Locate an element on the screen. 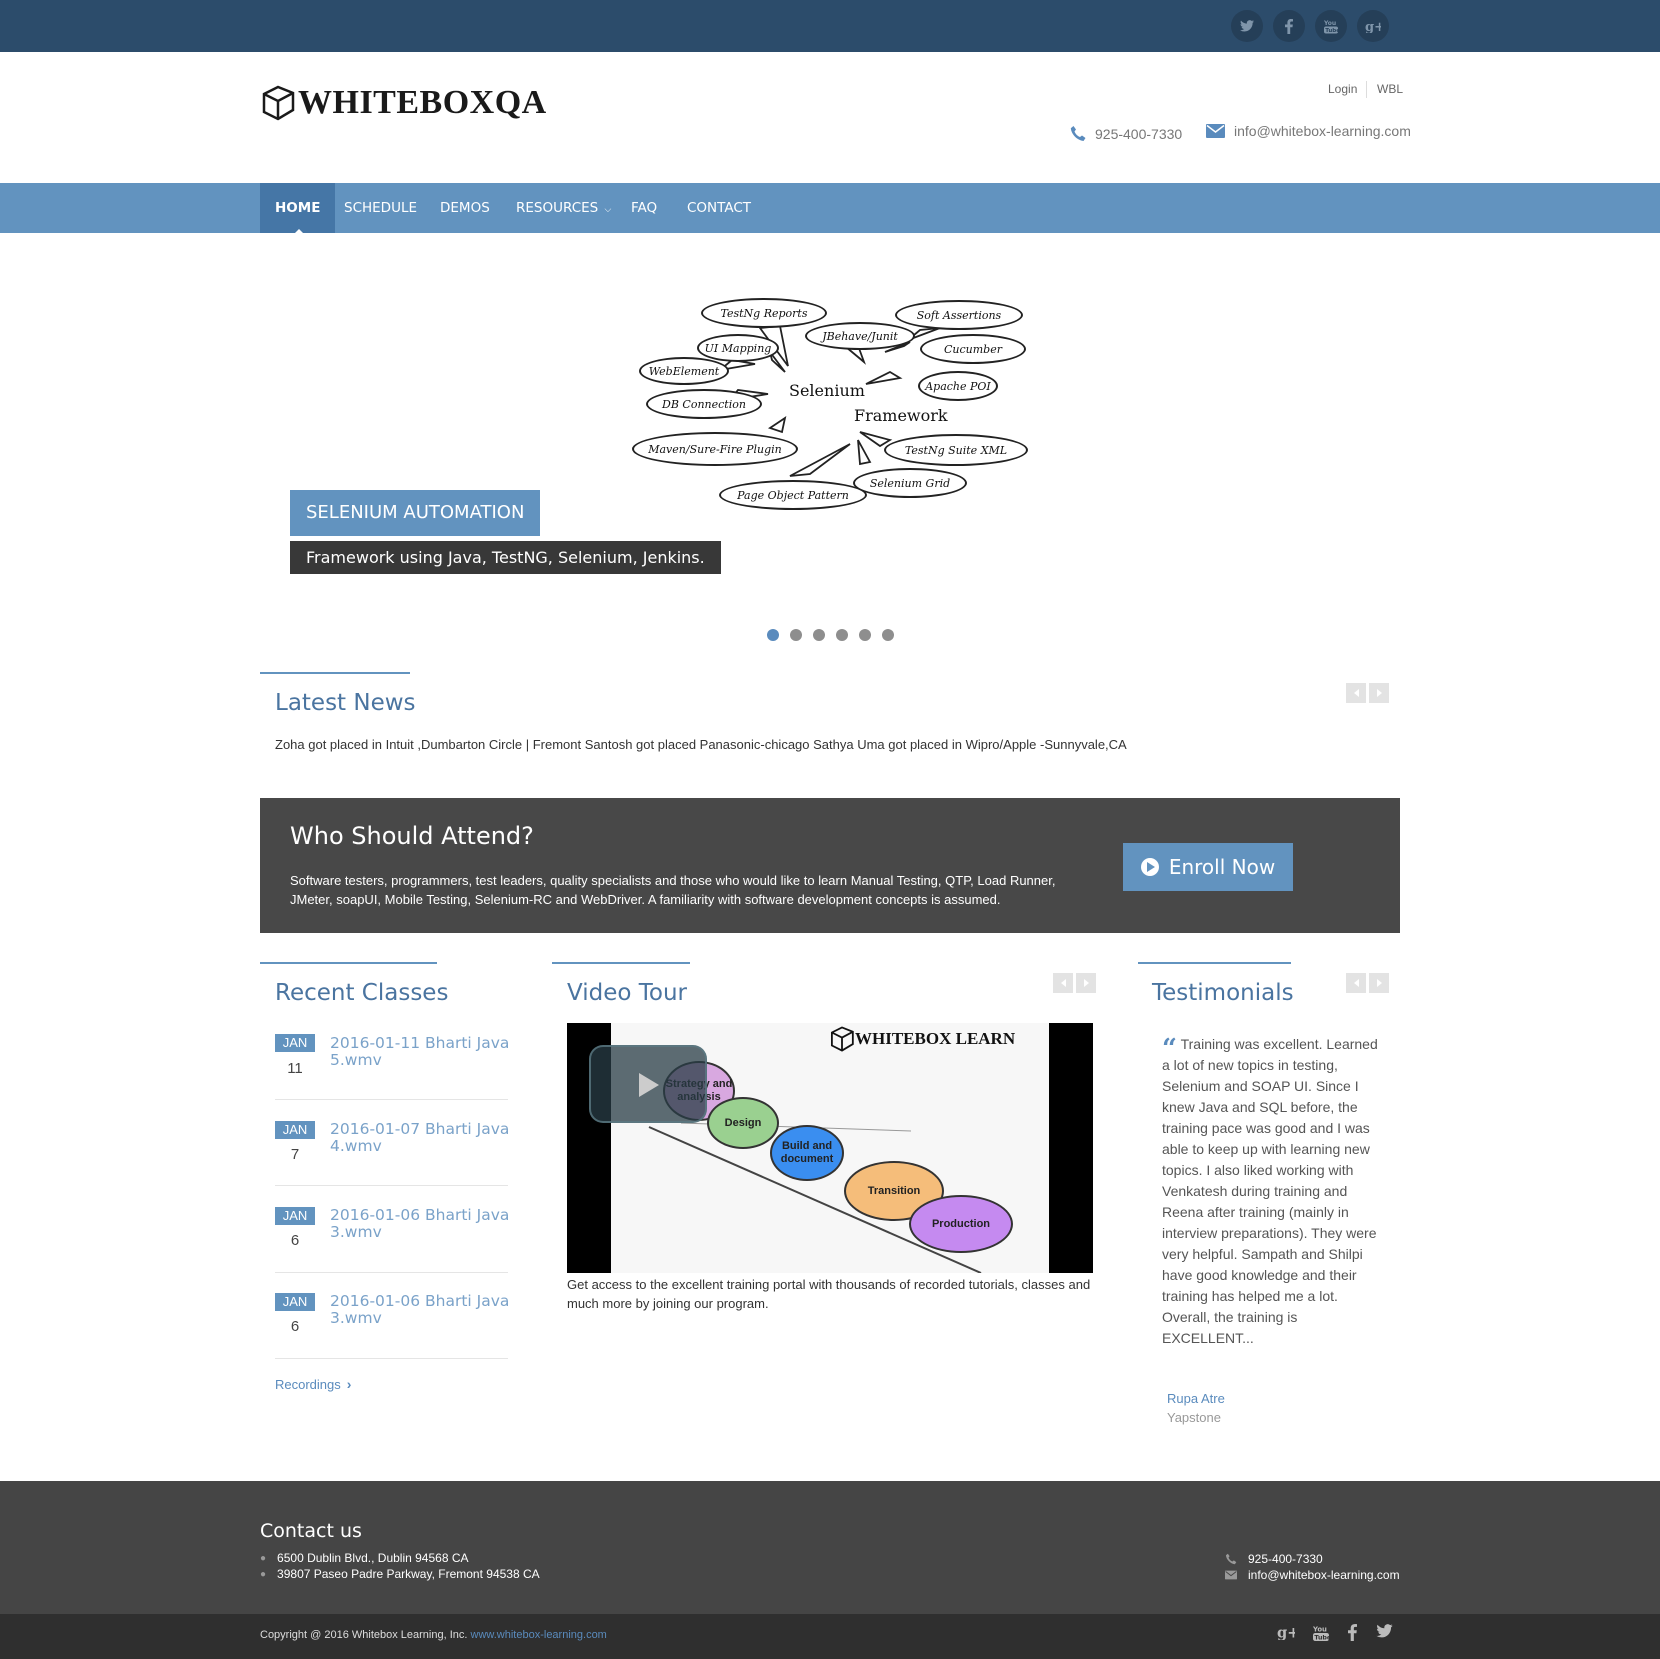  footer-title: Contact us is located at coordinates (311, 1531).